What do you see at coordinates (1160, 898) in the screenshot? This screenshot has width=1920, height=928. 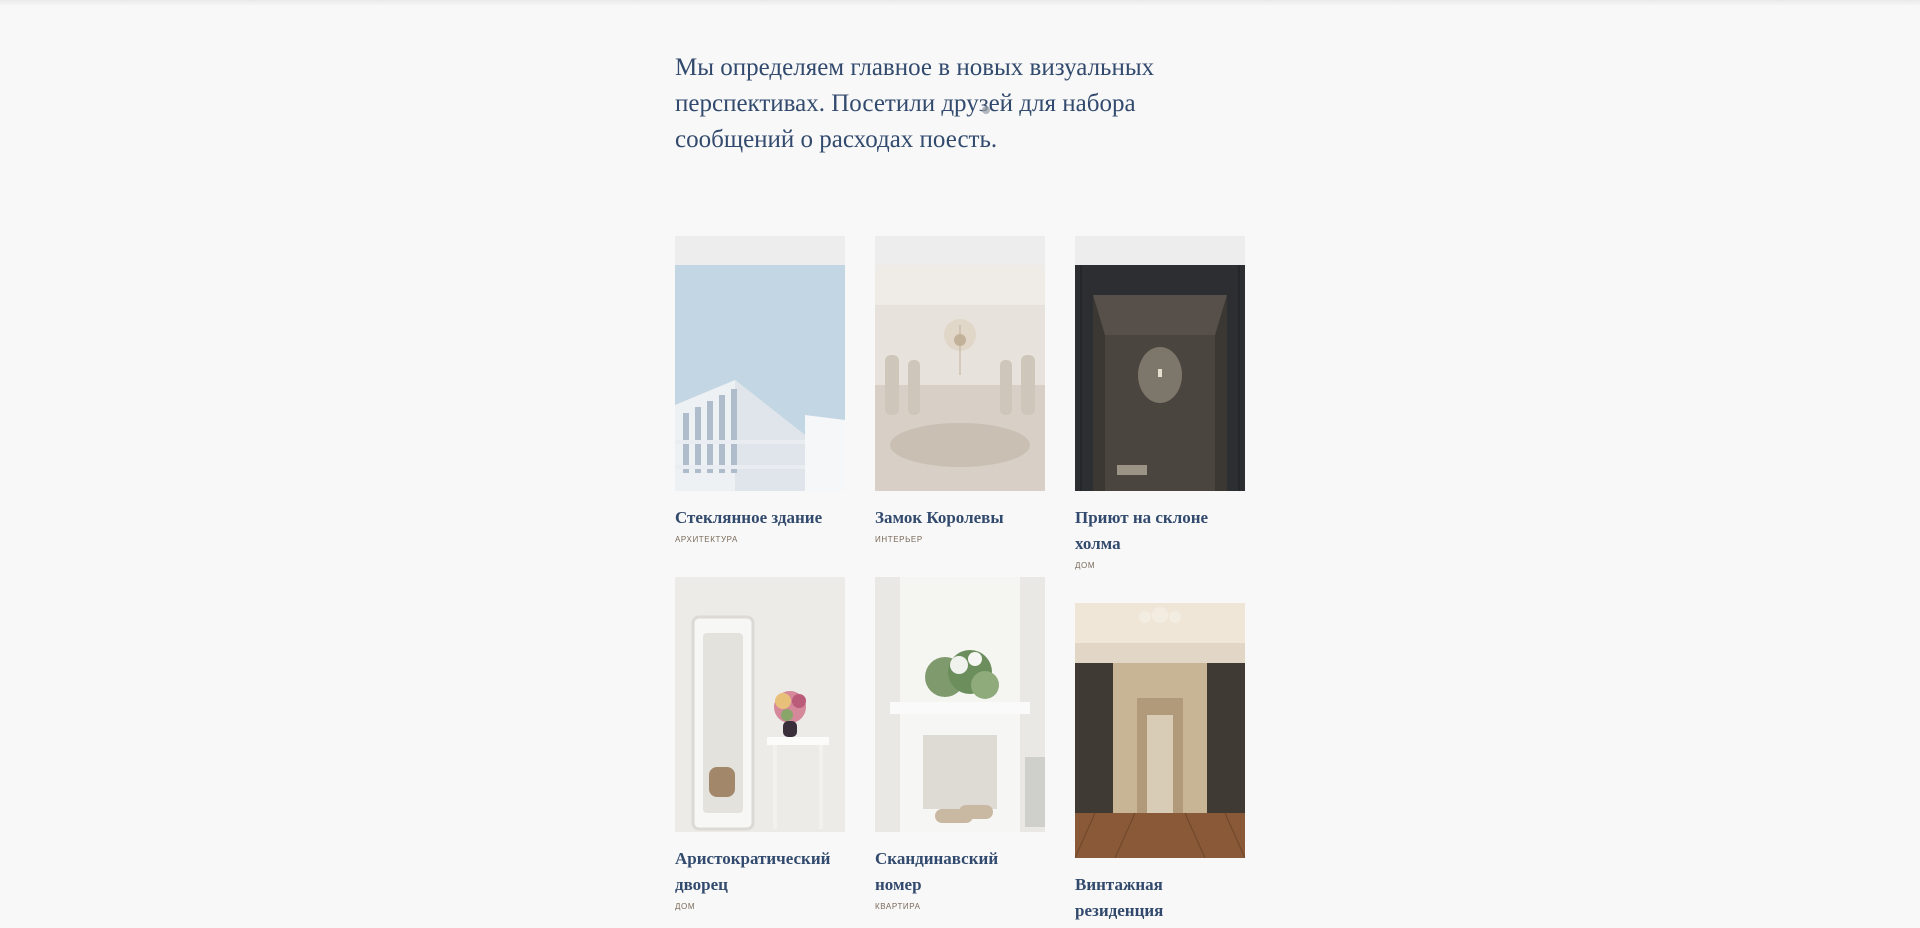 I see `project-title: Винтажная резиденция` at bounding box center [1160, 898].